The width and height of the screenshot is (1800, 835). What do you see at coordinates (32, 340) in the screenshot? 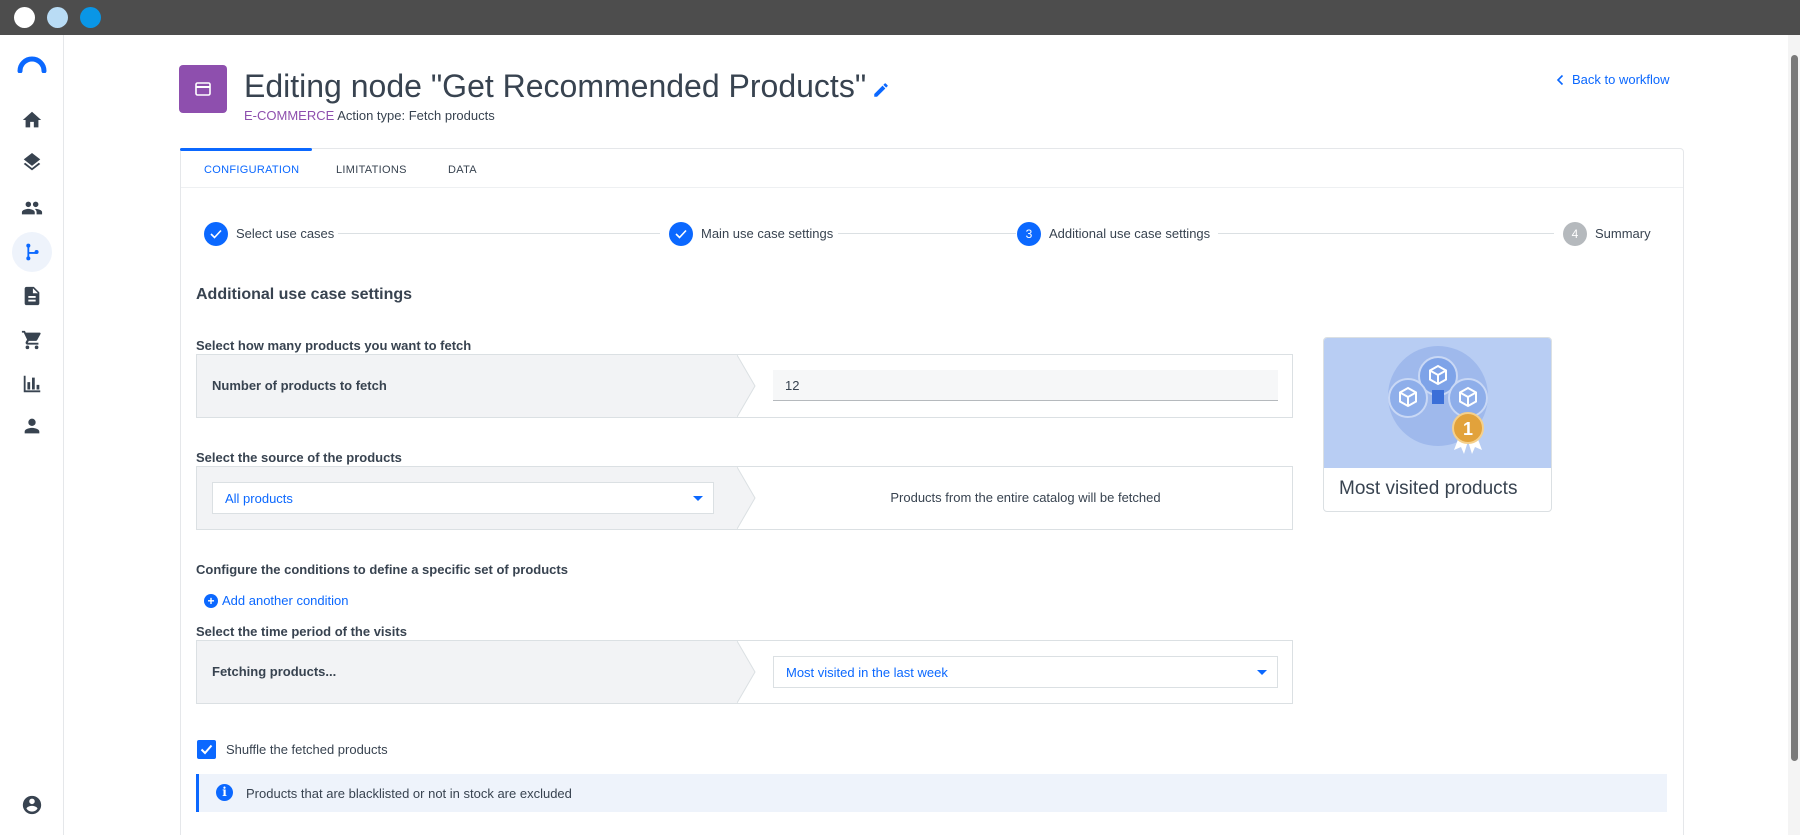
I see `cart-icon` at bounding box center [32, 340].